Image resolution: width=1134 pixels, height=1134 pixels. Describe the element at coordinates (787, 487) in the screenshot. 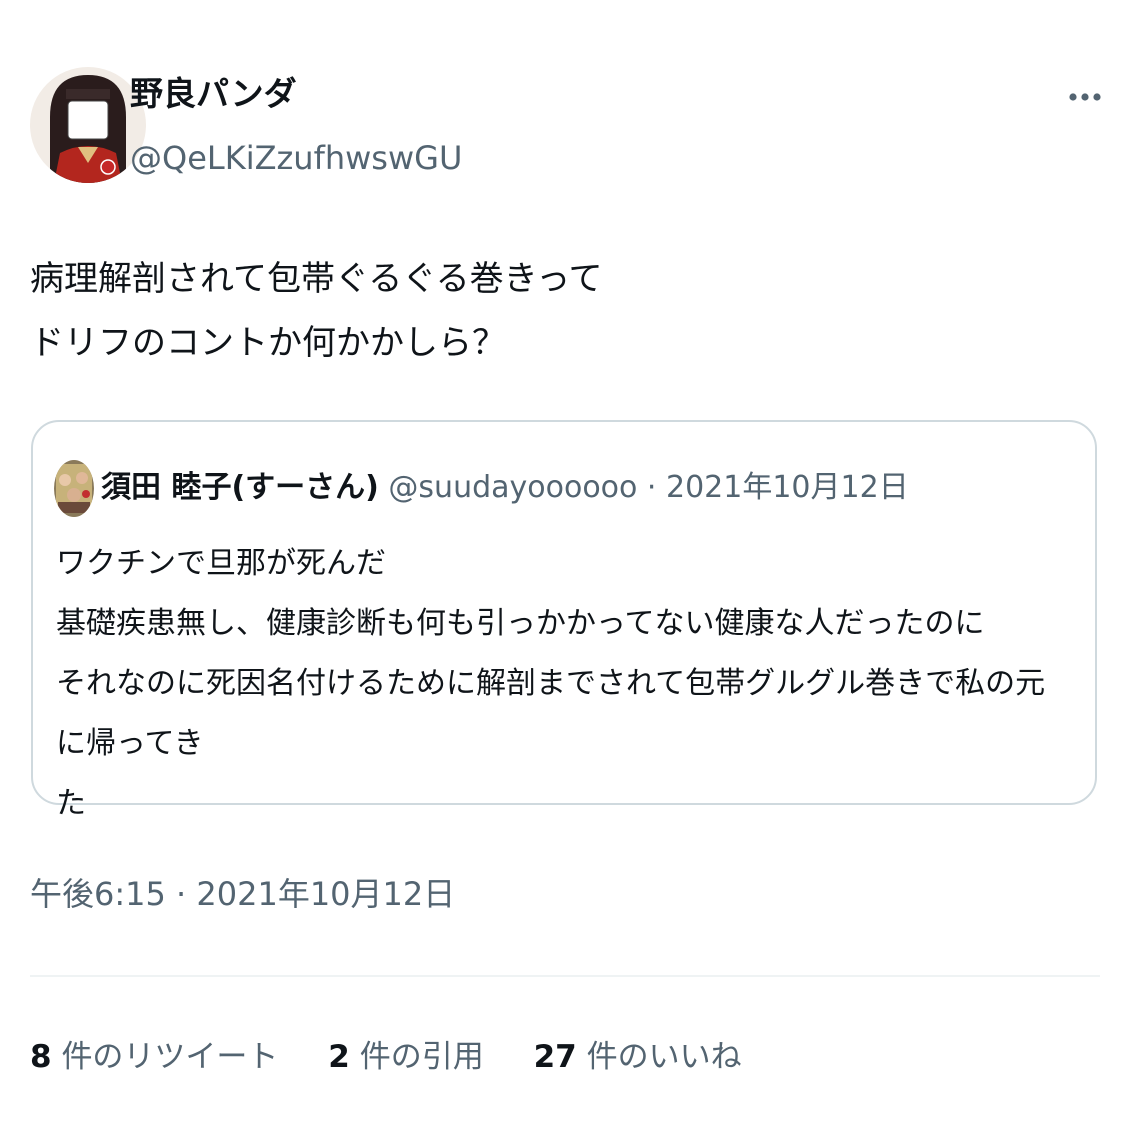

I see `quoted-date: 2021年10月12日` at that location.